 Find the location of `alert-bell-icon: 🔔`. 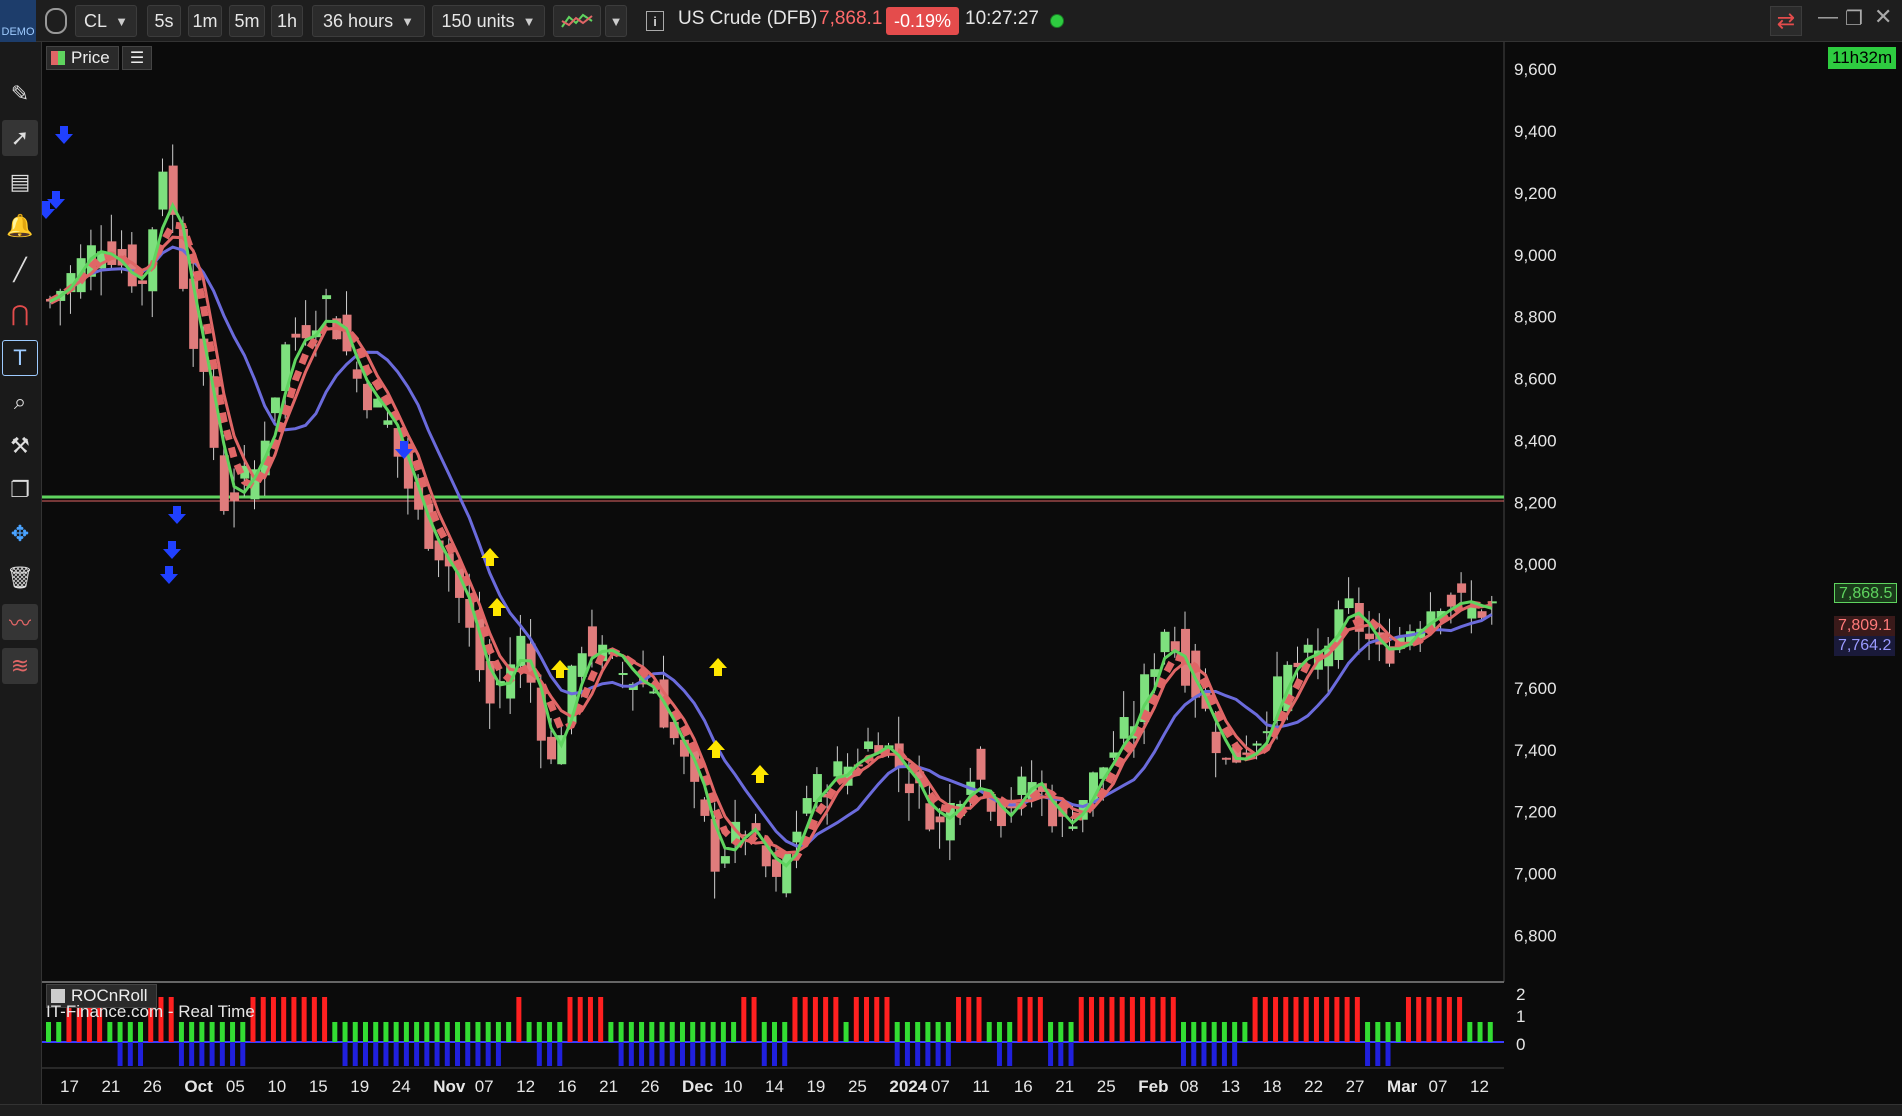

alert-bell-icon: 🔔 is located at coordinates (20, 226).